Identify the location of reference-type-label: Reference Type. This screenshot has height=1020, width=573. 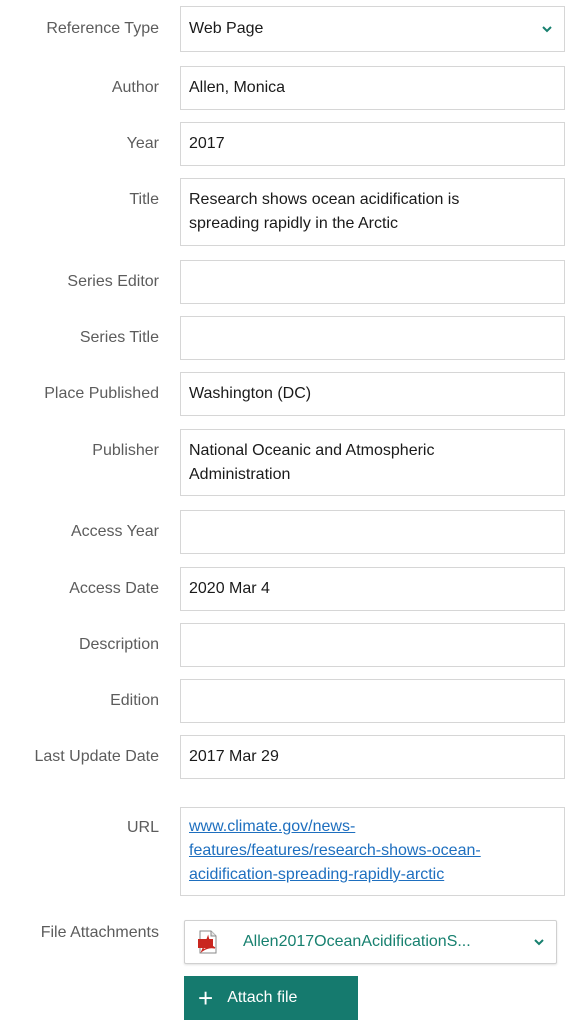
(102, 28).